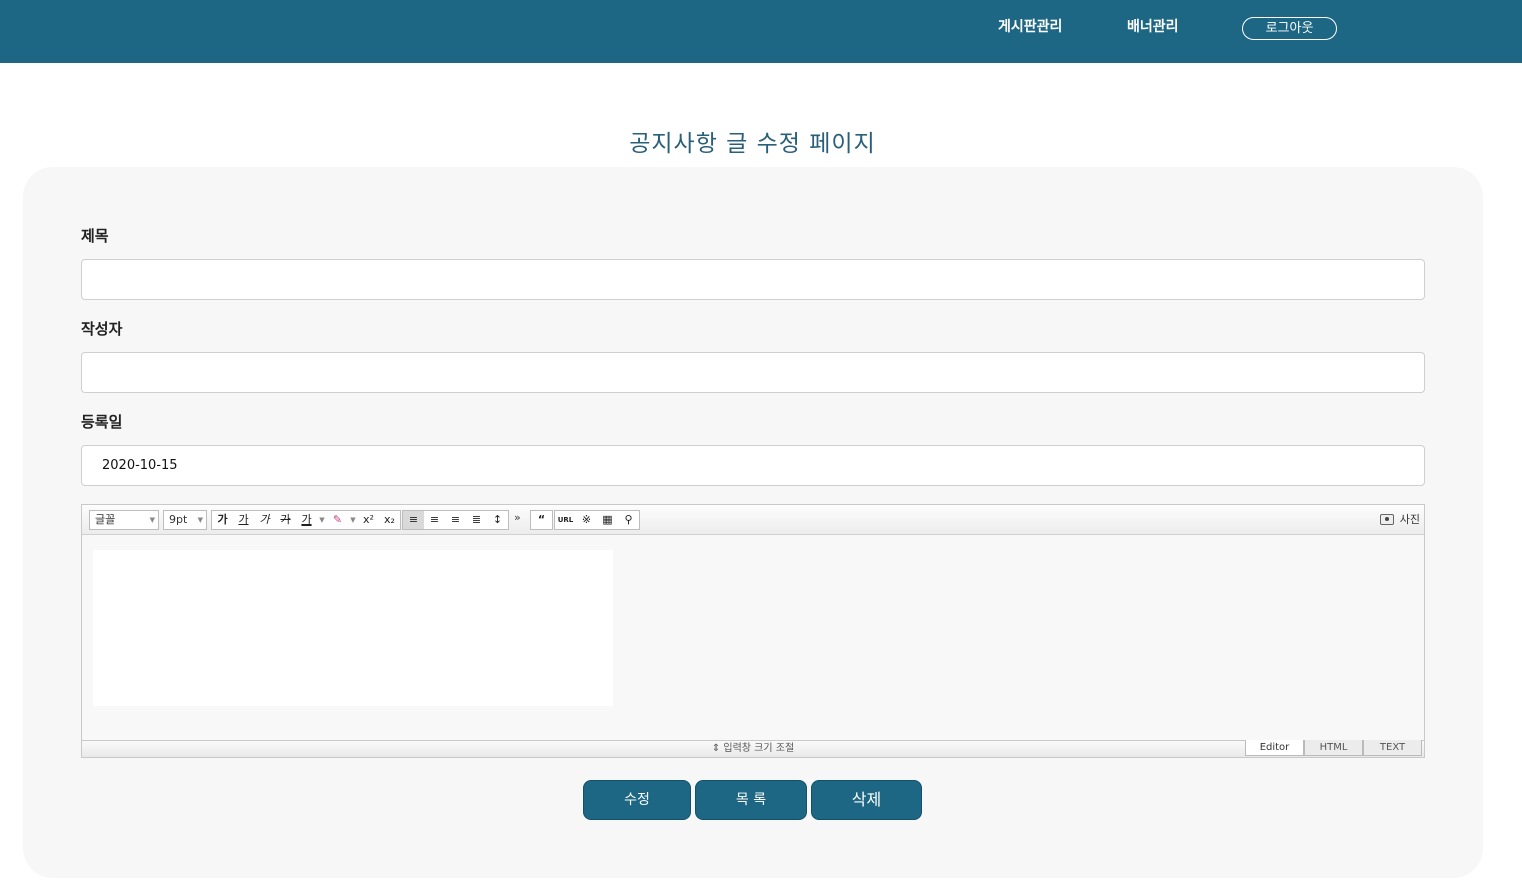 The image size is (1522, 894). I want to click on bold-button: 가, so click(222, 520).